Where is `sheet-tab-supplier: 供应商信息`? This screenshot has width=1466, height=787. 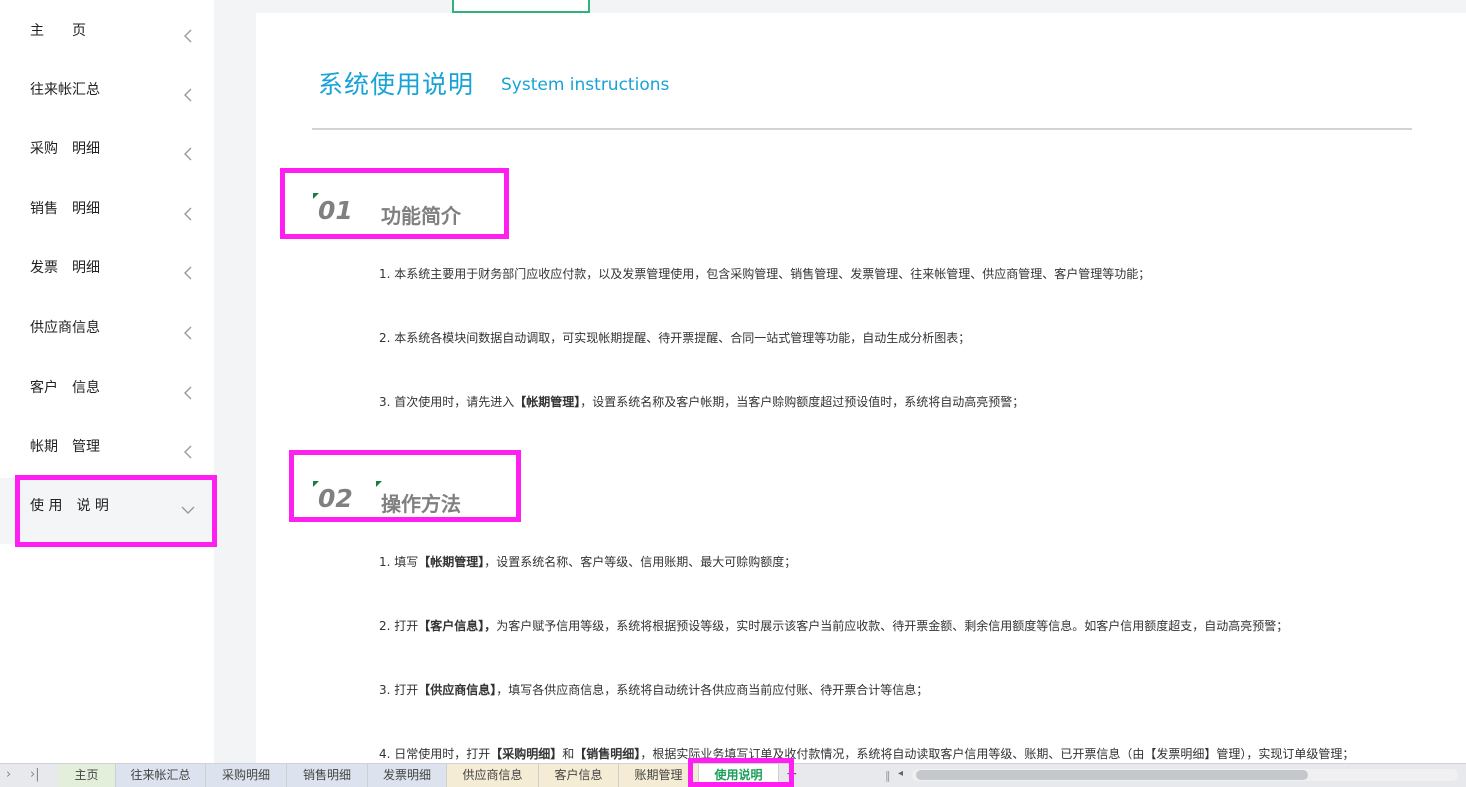
sheet-tab-supplier: 供应商信息 is located at coordinates (493, 775).